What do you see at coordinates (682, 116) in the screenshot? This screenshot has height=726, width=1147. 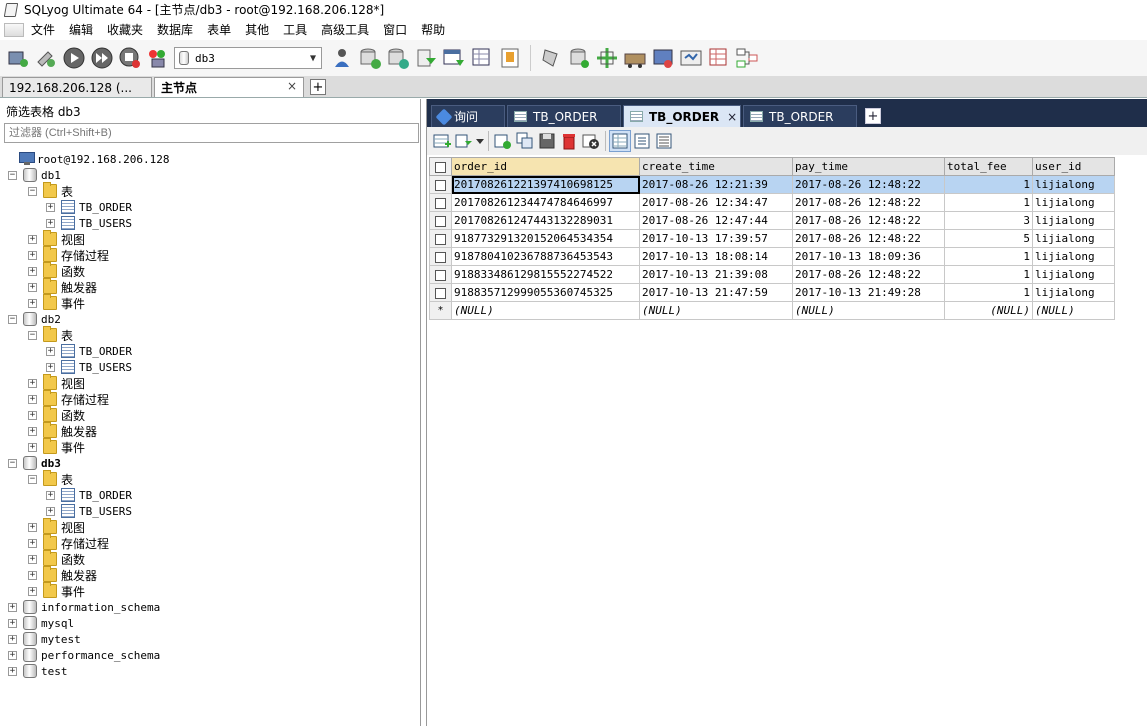 I see `tab-tb-order-2: TB_ORDER ×` at bounding box center [682, 116].